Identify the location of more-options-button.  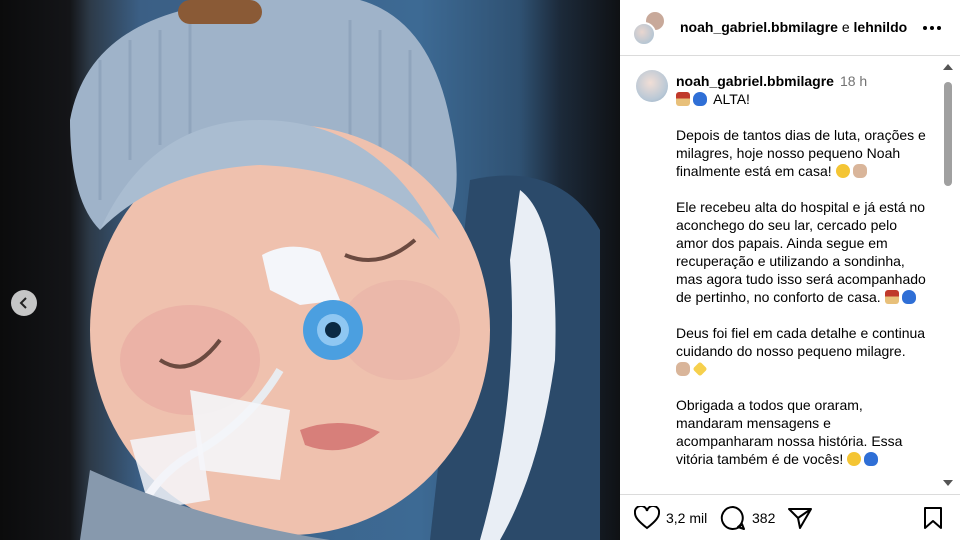
(932, 28).